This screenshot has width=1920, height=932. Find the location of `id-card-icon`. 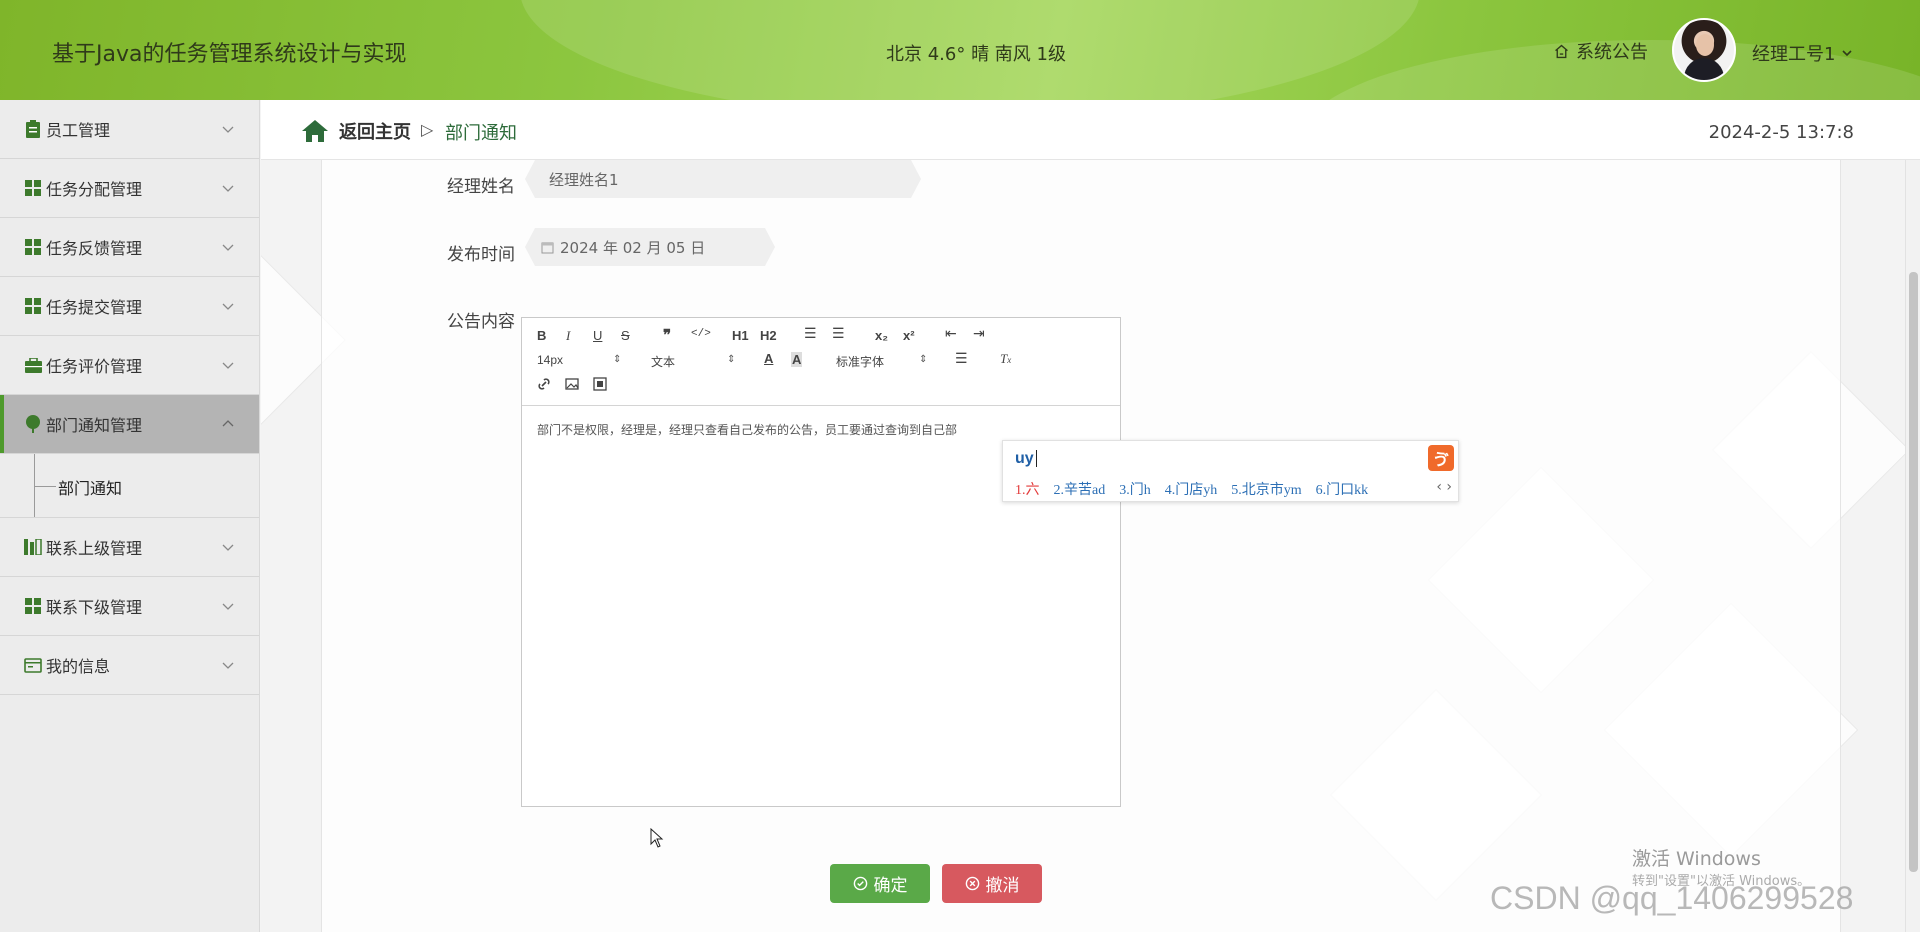

id-card-icon is located at coordinates (33, 665).